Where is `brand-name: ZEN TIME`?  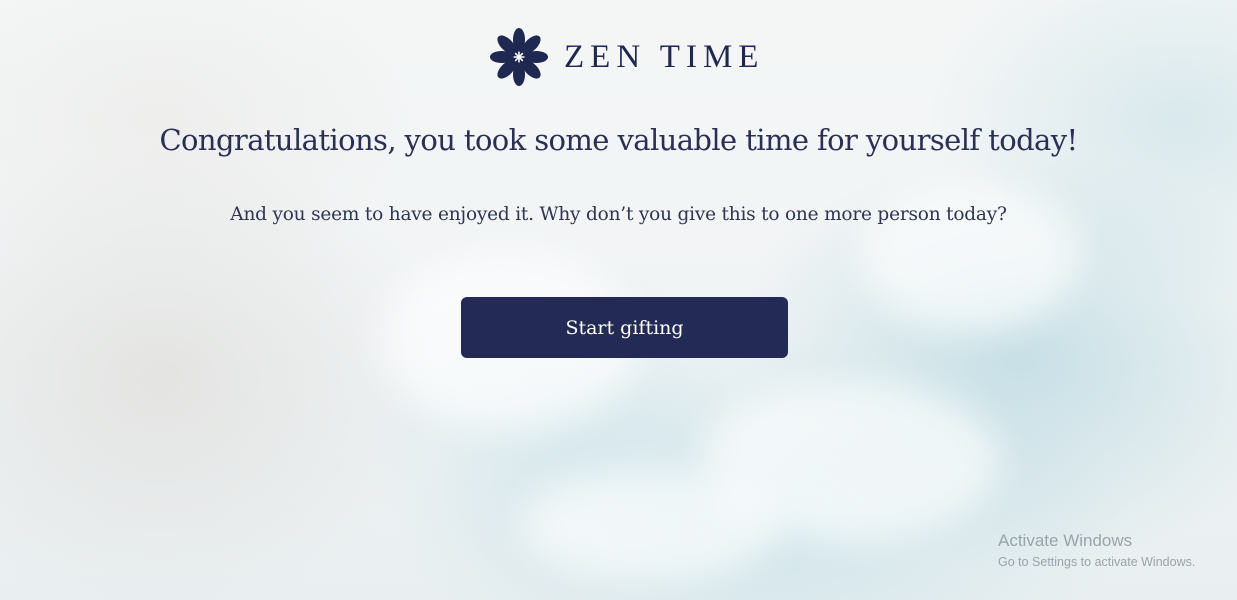 brand-name: ZEN TIME is located at coordinates (664, 56).